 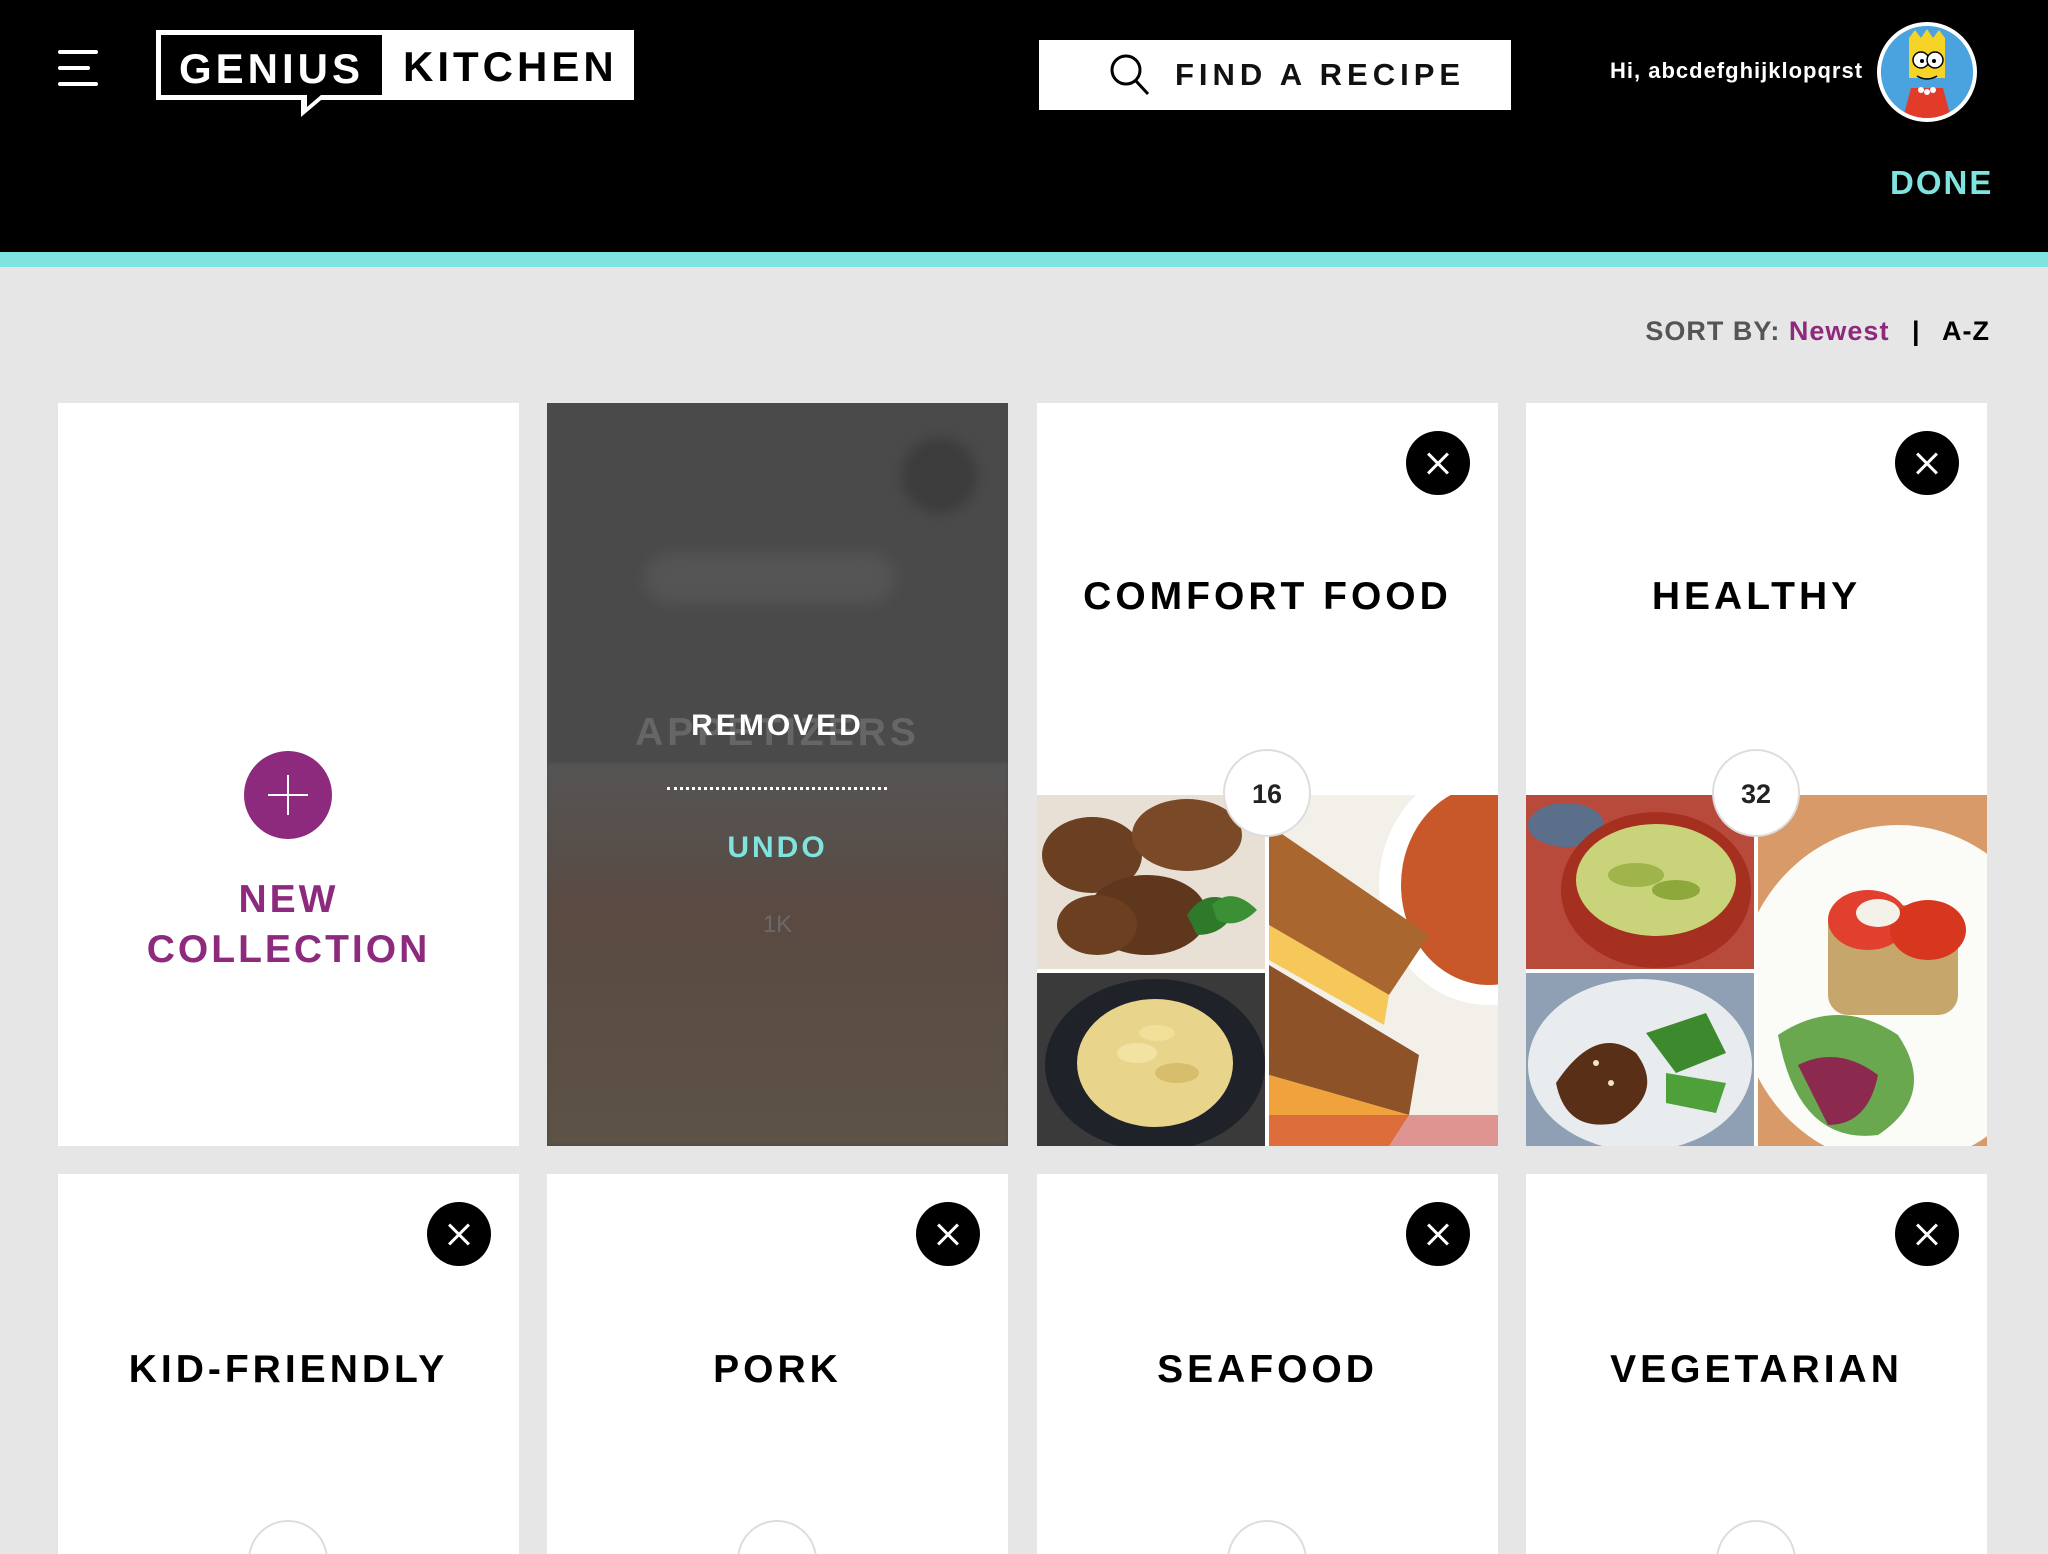 I want to click on collection-card-vegetarian: VEGETARIAN, so click(x=1756, y=1364).